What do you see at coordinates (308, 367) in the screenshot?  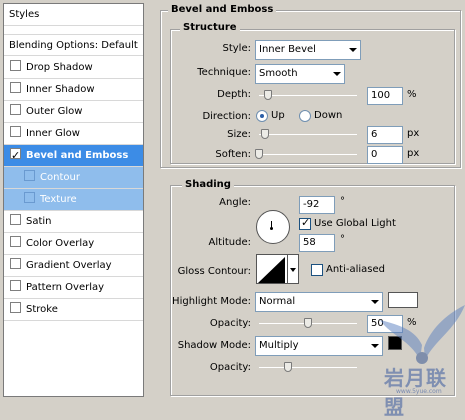 I see `shadow-opacity-slider-track` at bounding box center [308, 367].